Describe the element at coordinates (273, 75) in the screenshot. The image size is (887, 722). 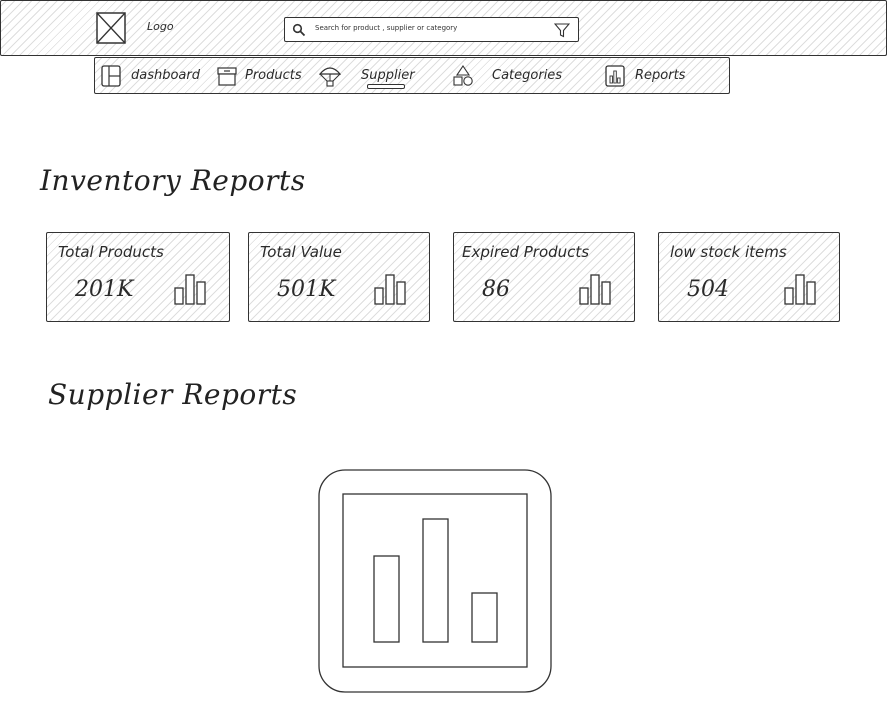
I see `nav-label: Products` at that location.